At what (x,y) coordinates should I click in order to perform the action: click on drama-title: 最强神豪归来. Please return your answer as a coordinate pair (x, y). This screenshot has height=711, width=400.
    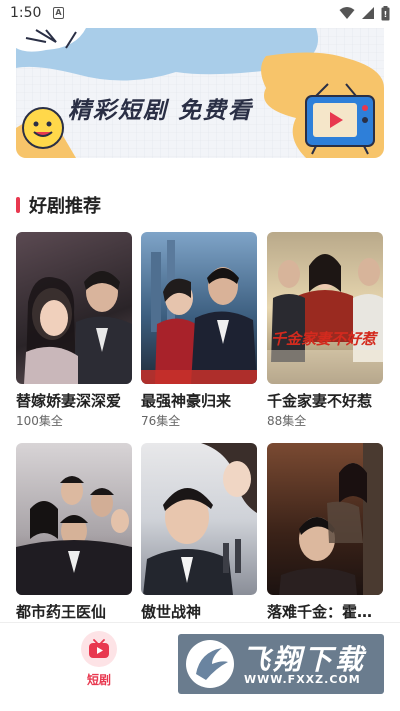
    Looking at the image, I should click on (186, 401).